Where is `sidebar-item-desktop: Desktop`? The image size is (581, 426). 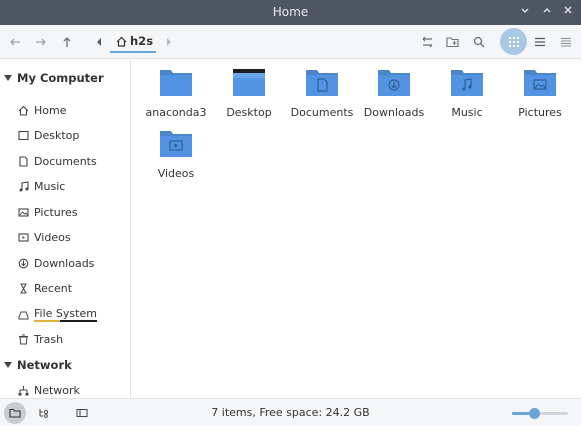
sidebar-item-desktop: Desktop is located at coordinates (73, 135).